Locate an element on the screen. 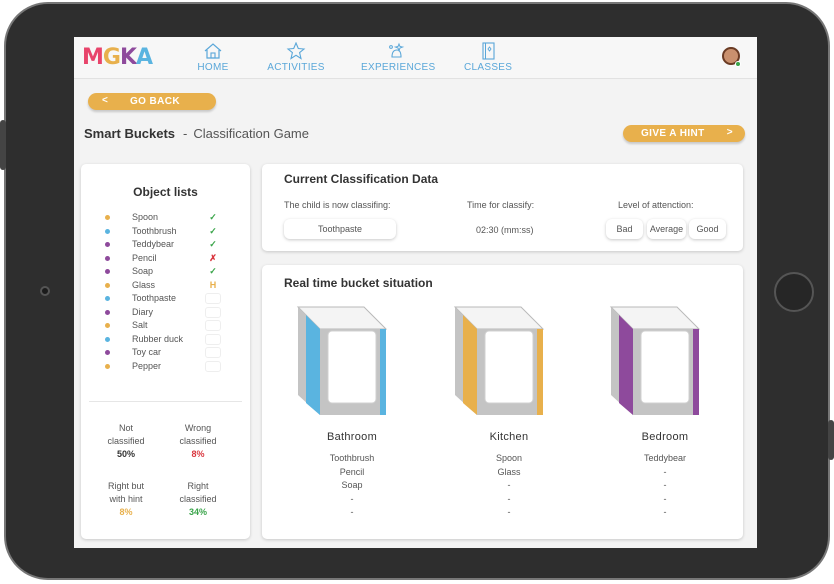 Image resolution: width=834 pixels, height=584 pixels. list-item: Rubber duck is located at coordinates (165, 340).